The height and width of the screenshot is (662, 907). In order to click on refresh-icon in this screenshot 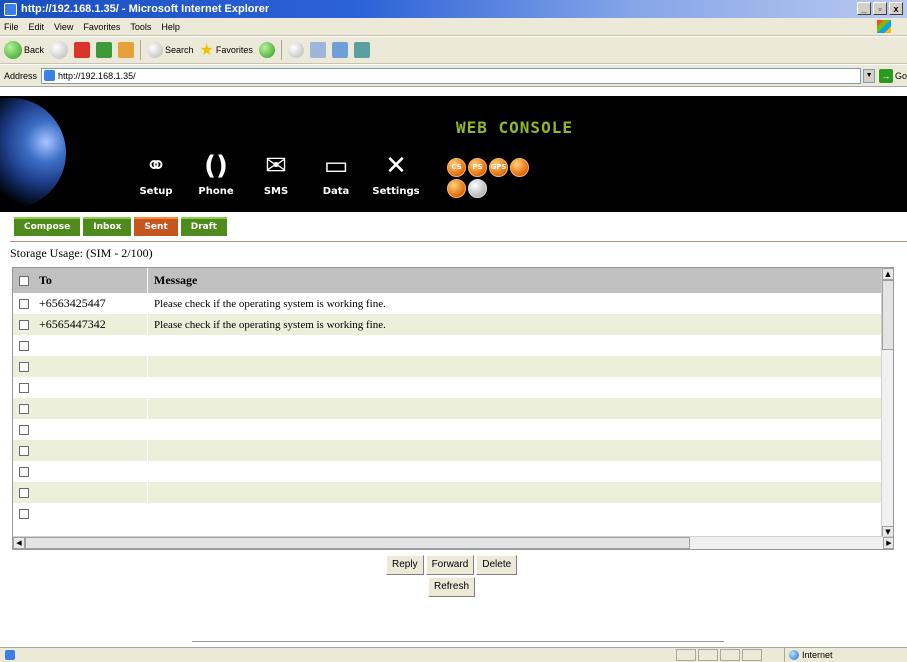, I will do `click(104, 50)`.